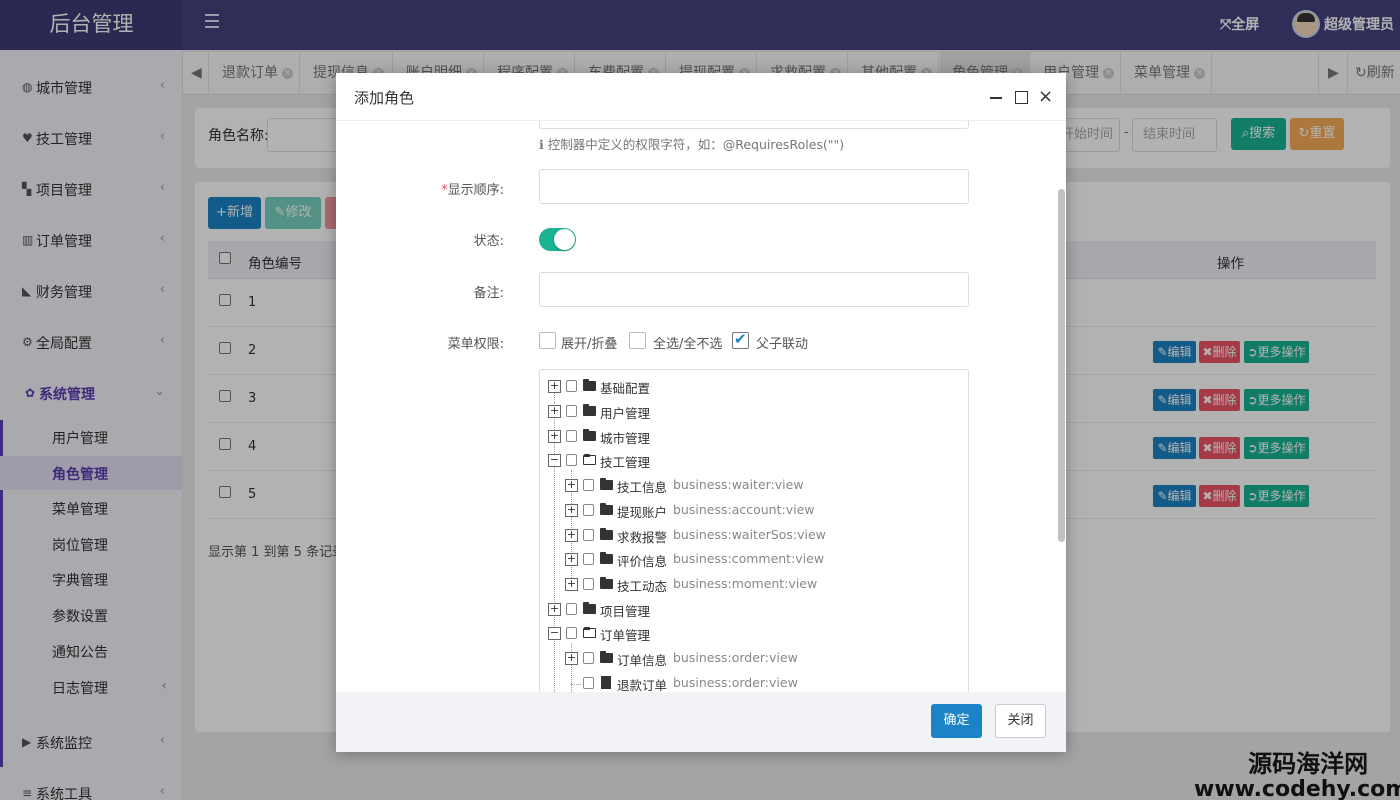 This screenshot has width=1400, height=800. What do you see at coordinates (576, 684) in the screenshot?
I see `tree-branch-line` at bounding box center [576, 684].